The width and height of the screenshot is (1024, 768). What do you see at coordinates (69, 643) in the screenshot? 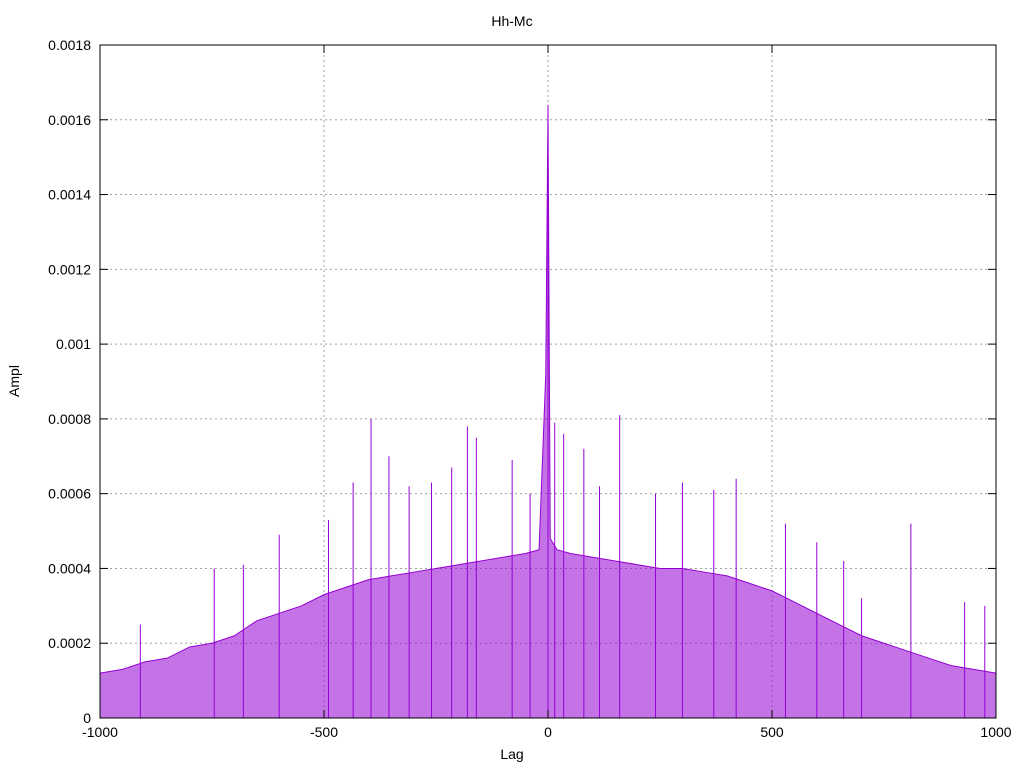
I see `y-tick-label: 0.0002` at bounding box center [69, 643].